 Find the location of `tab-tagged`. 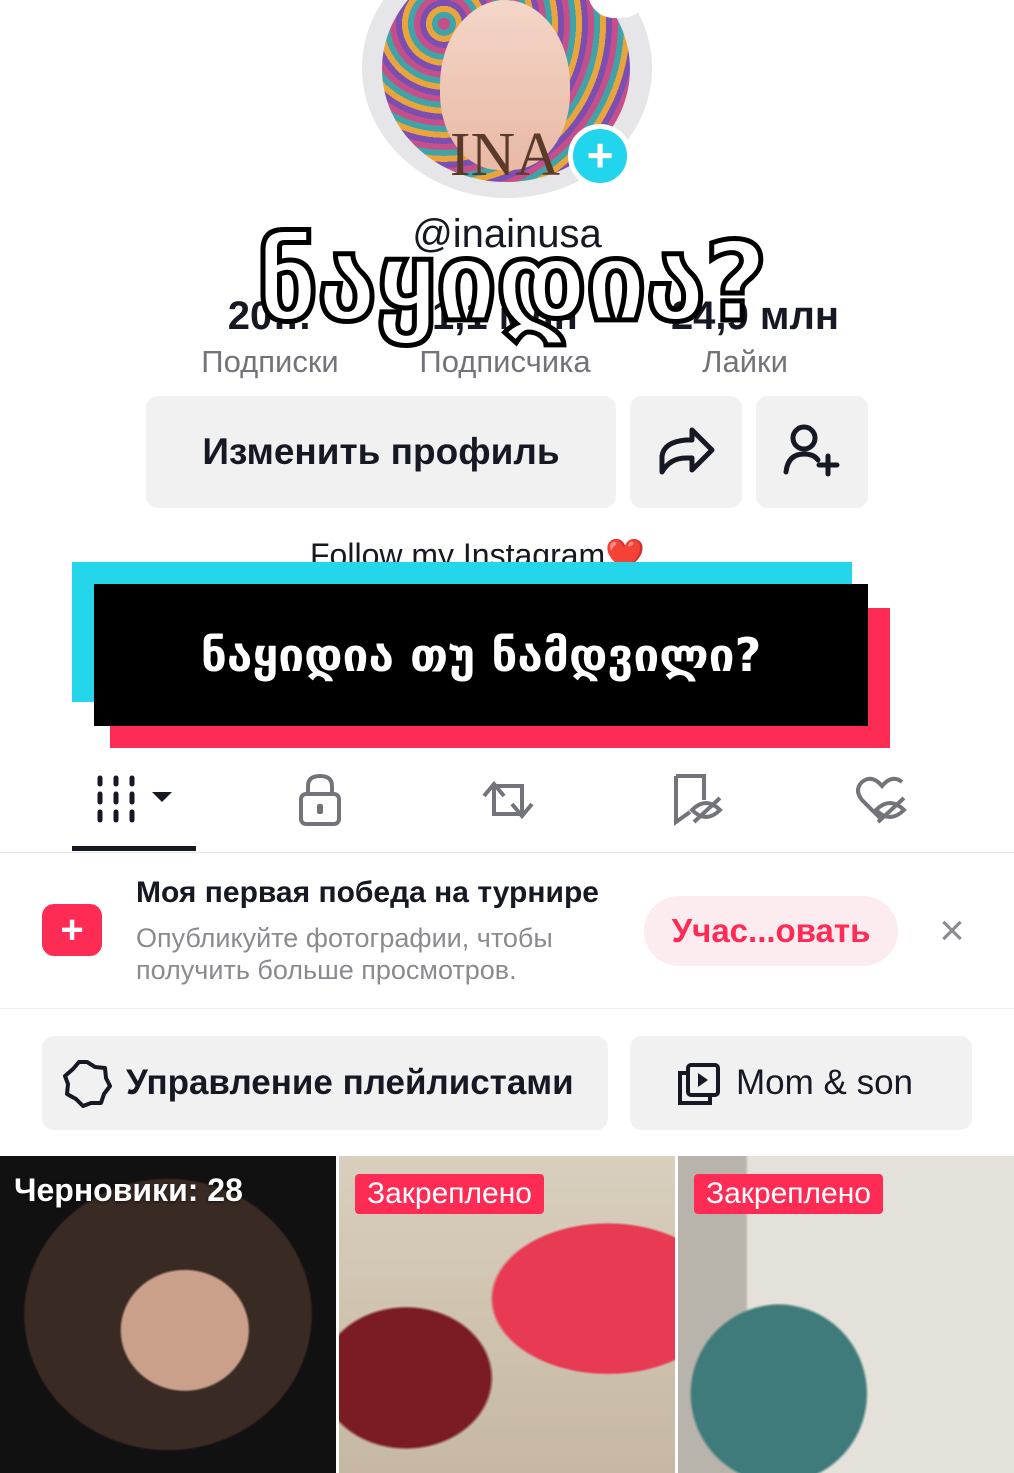

tab-tagged is located at coordinates (708, 800).